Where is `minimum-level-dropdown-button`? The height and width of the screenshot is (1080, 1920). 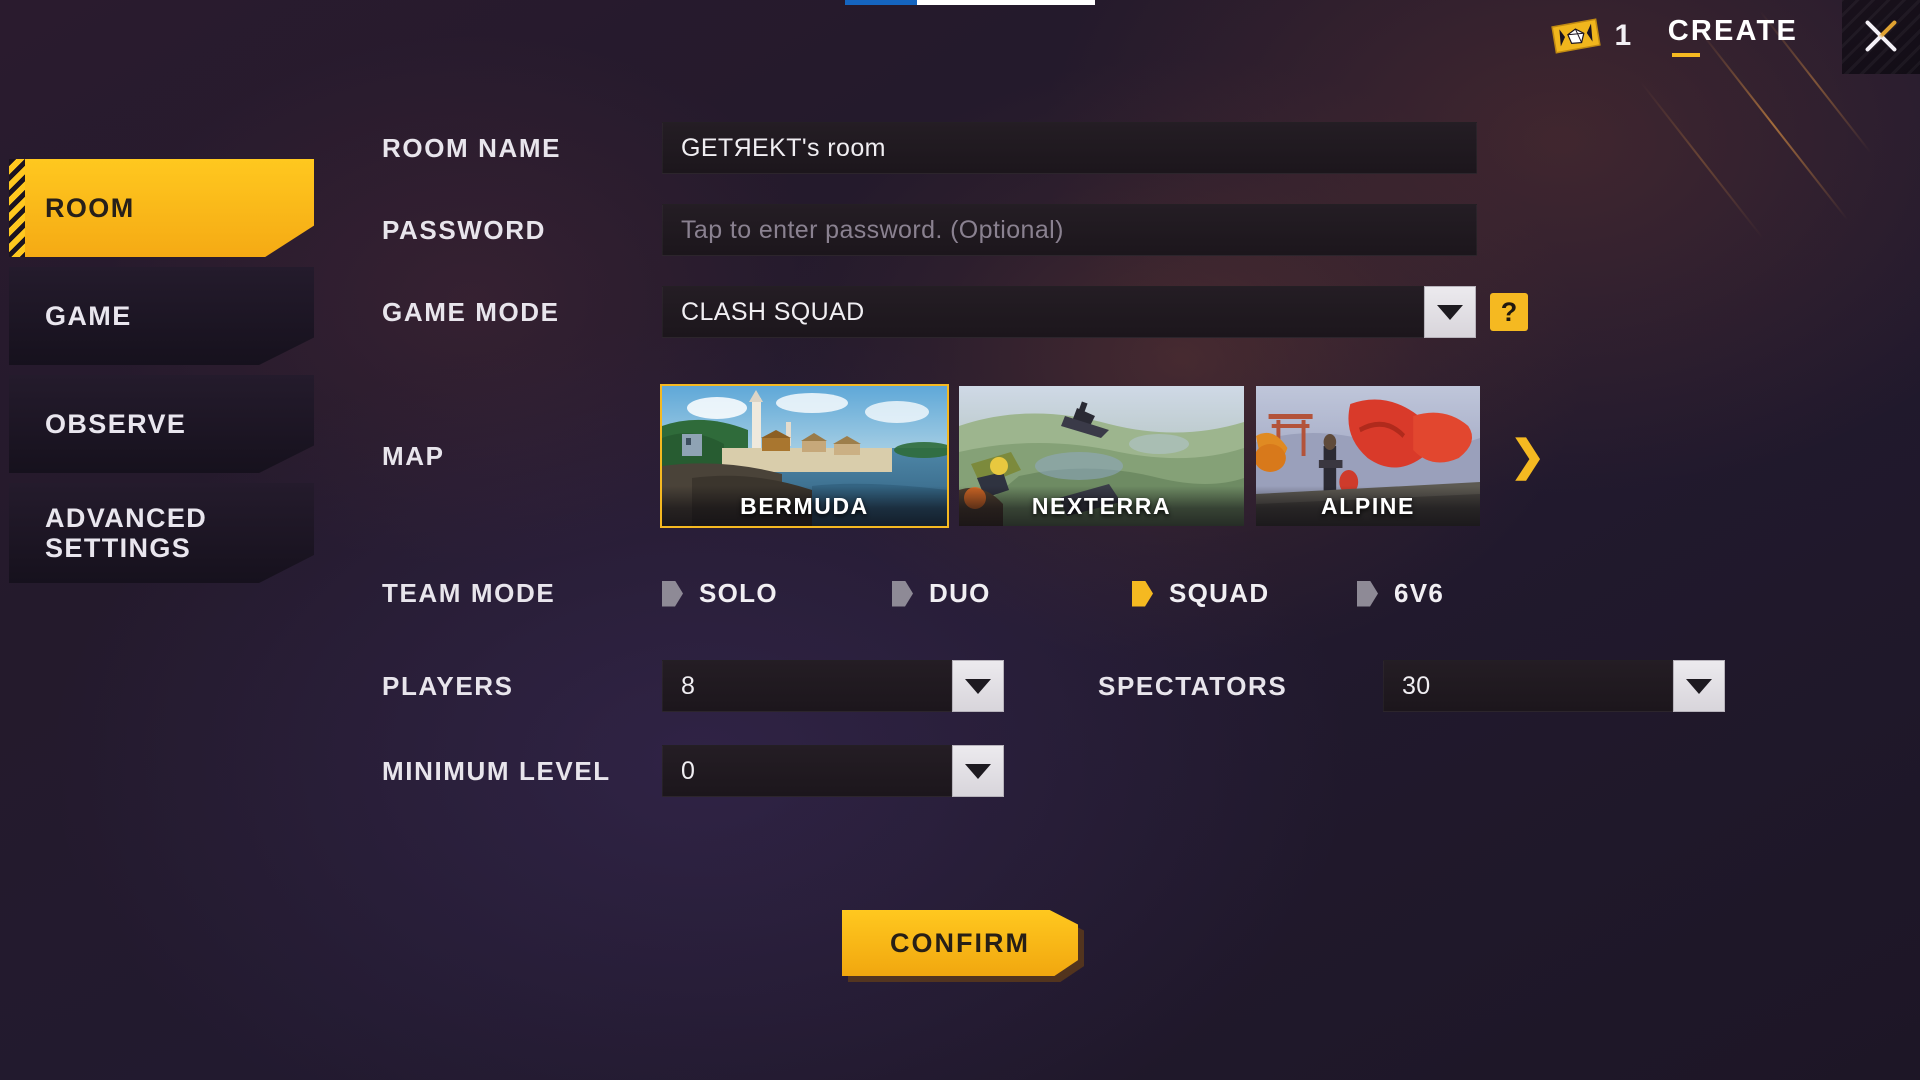
minimum-level-dropdown-button is located at coordinates (978, 771).